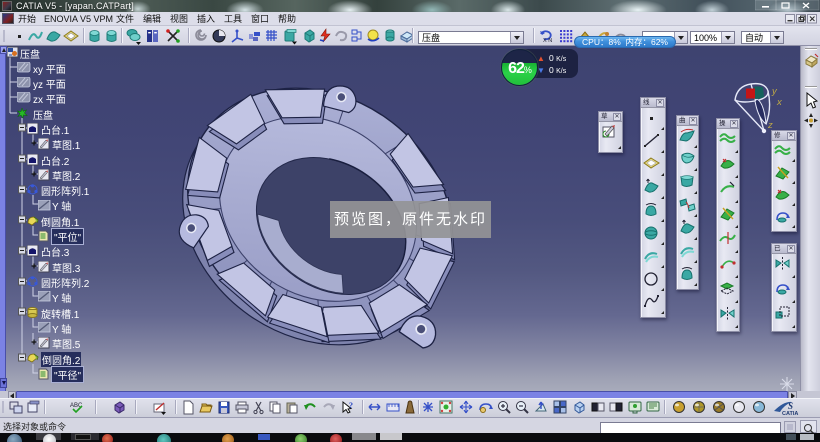 The width and height of the screenshot is (820, 442). Describe the element at coordinates (790, 406) in the screenshot. I see `svg-text: S` at that location.